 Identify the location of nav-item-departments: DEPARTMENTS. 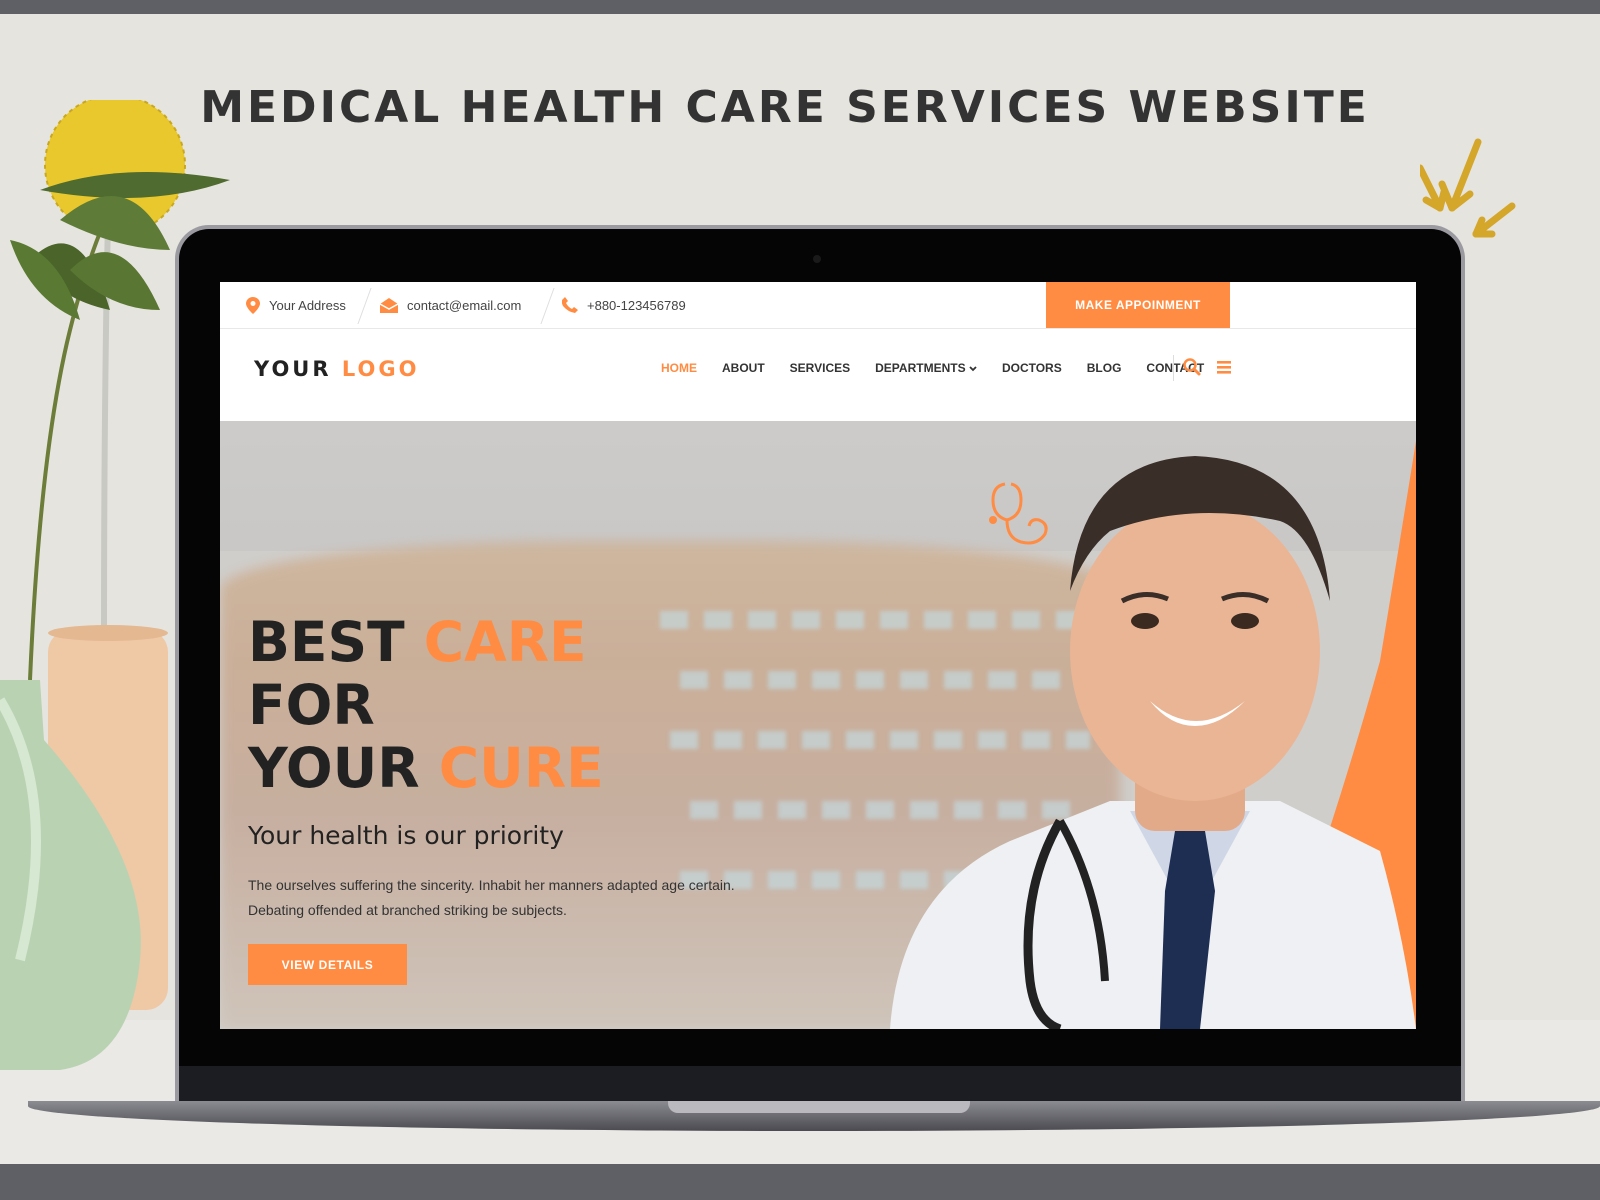
(926, 368).